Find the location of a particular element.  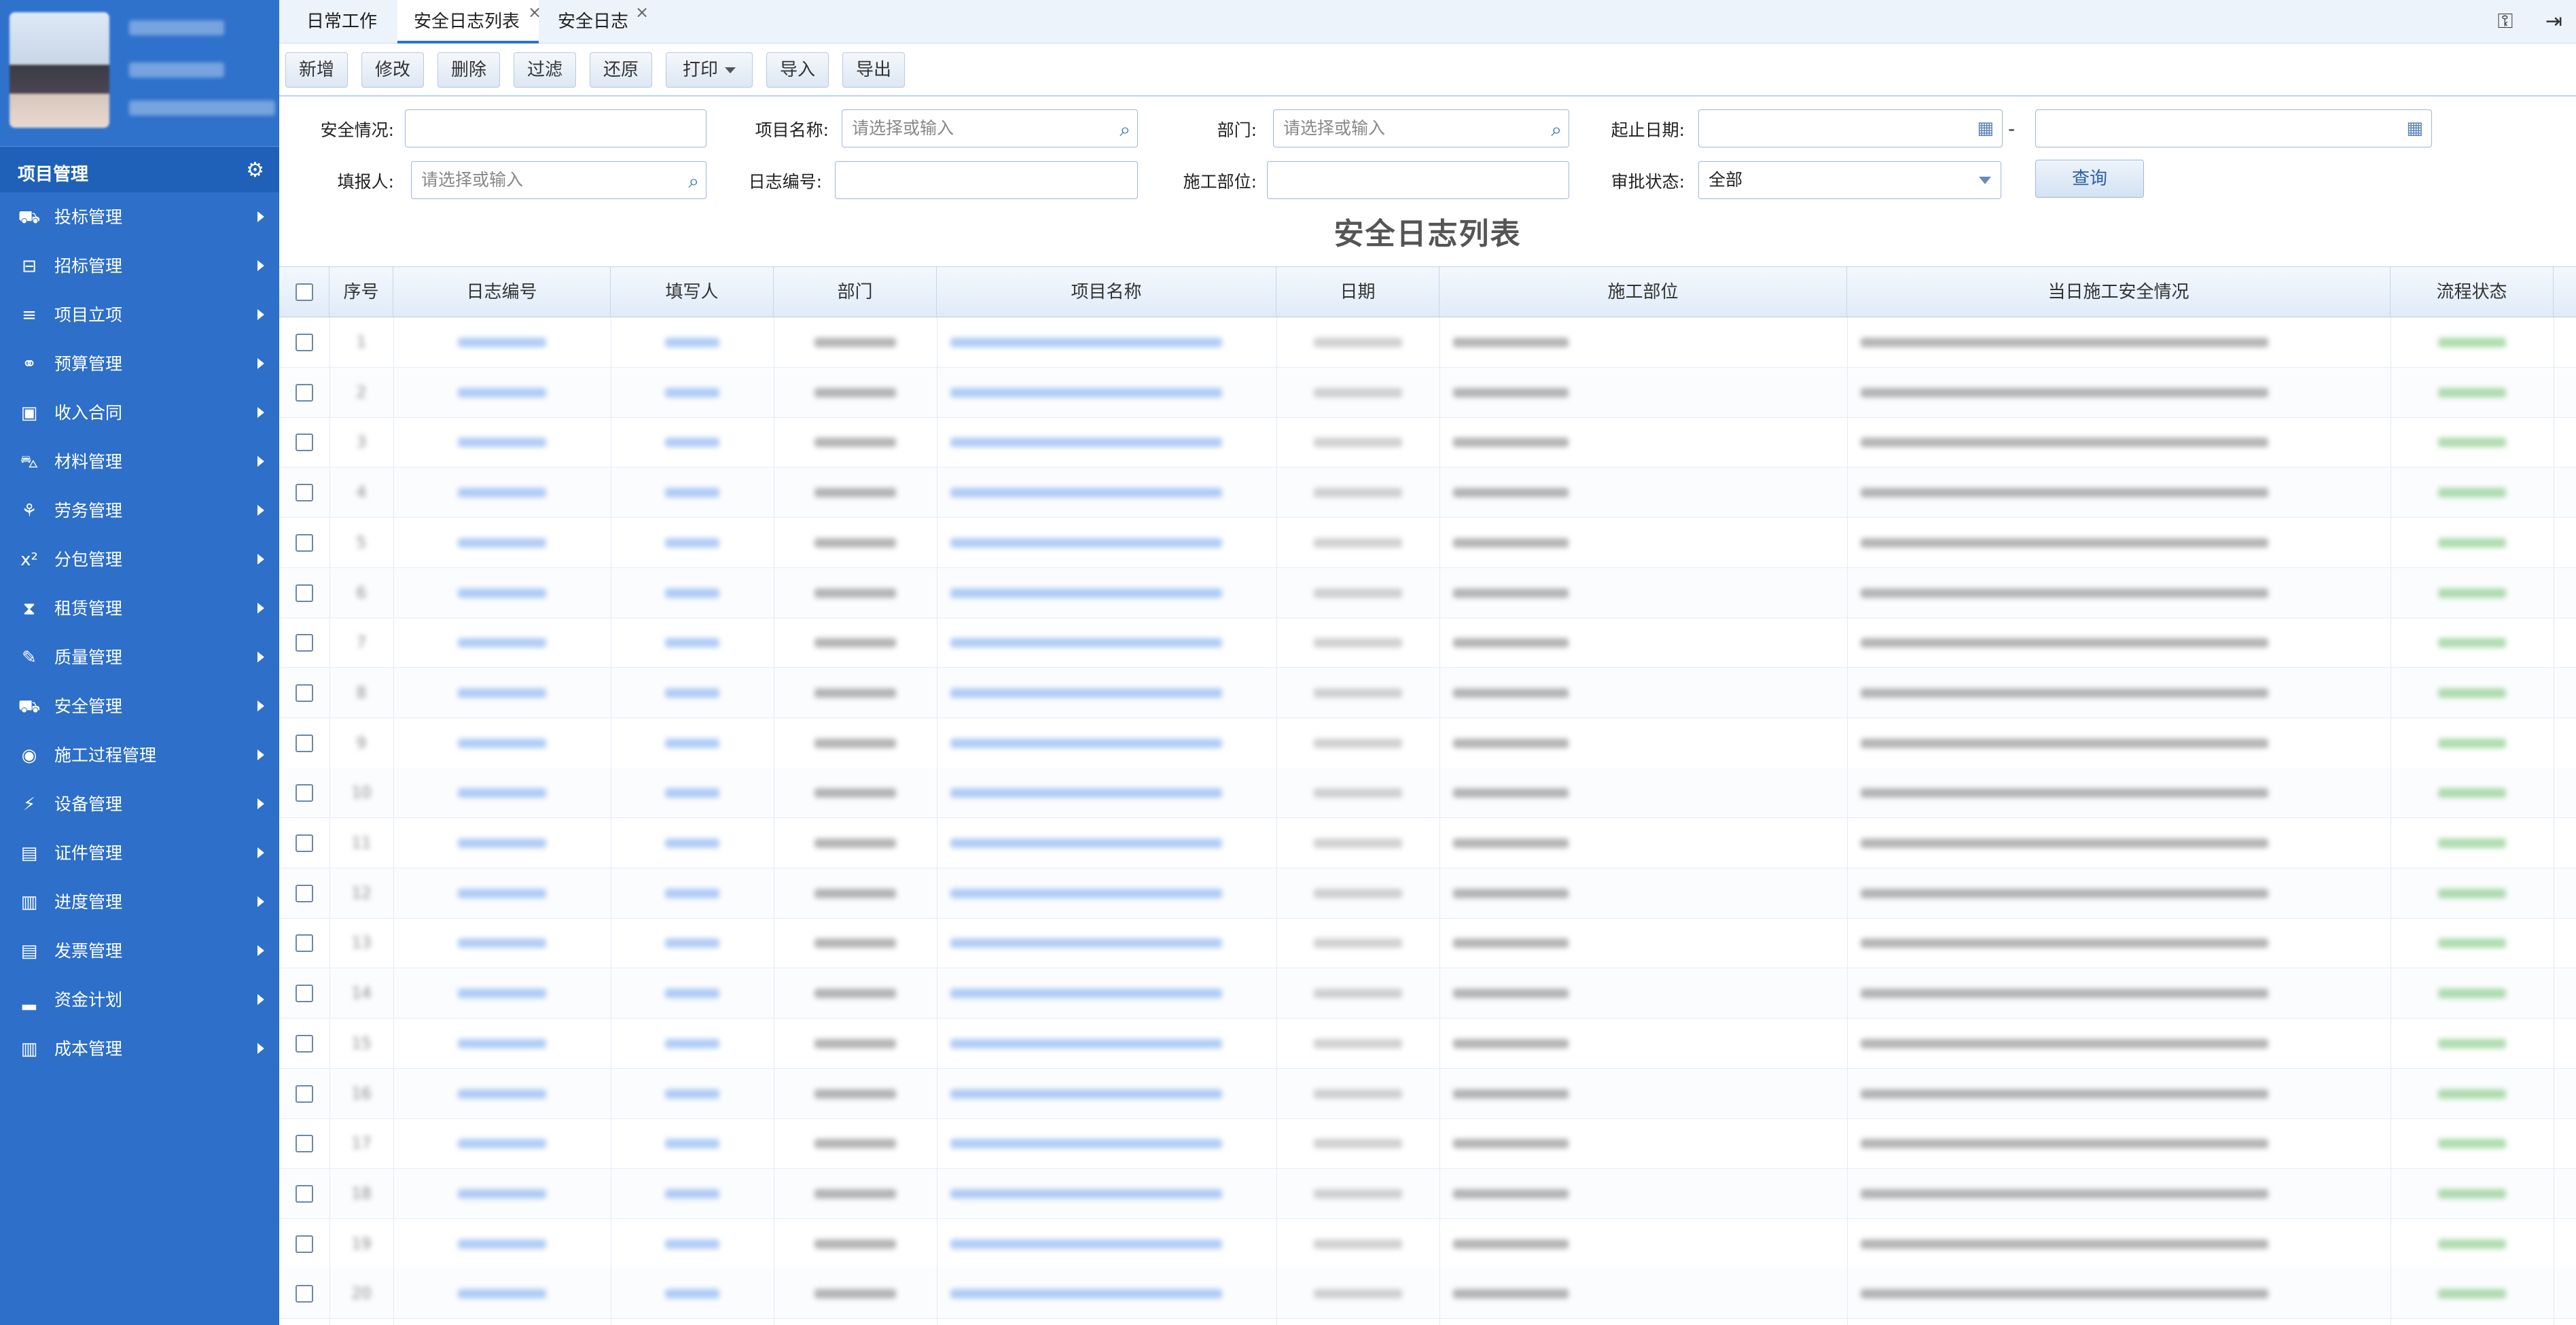

reporter-input: 请选择或输入 ⌕ is located at coordinates (558, 180).